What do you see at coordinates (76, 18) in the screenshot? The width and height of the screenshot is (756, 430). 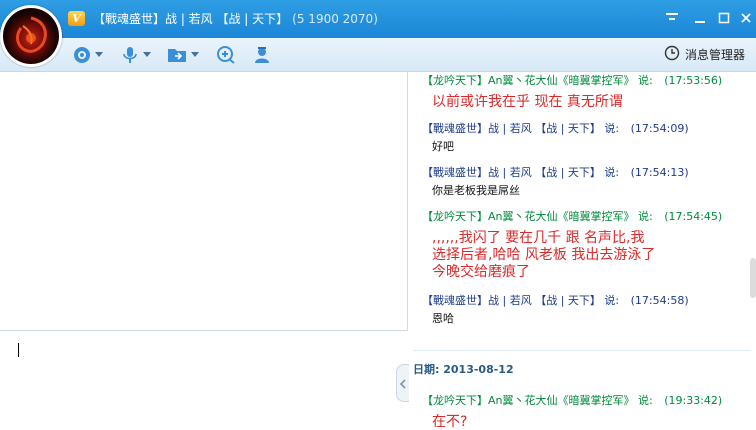 I see `vip-badge-icon: V` at bounding box center [76, 18].